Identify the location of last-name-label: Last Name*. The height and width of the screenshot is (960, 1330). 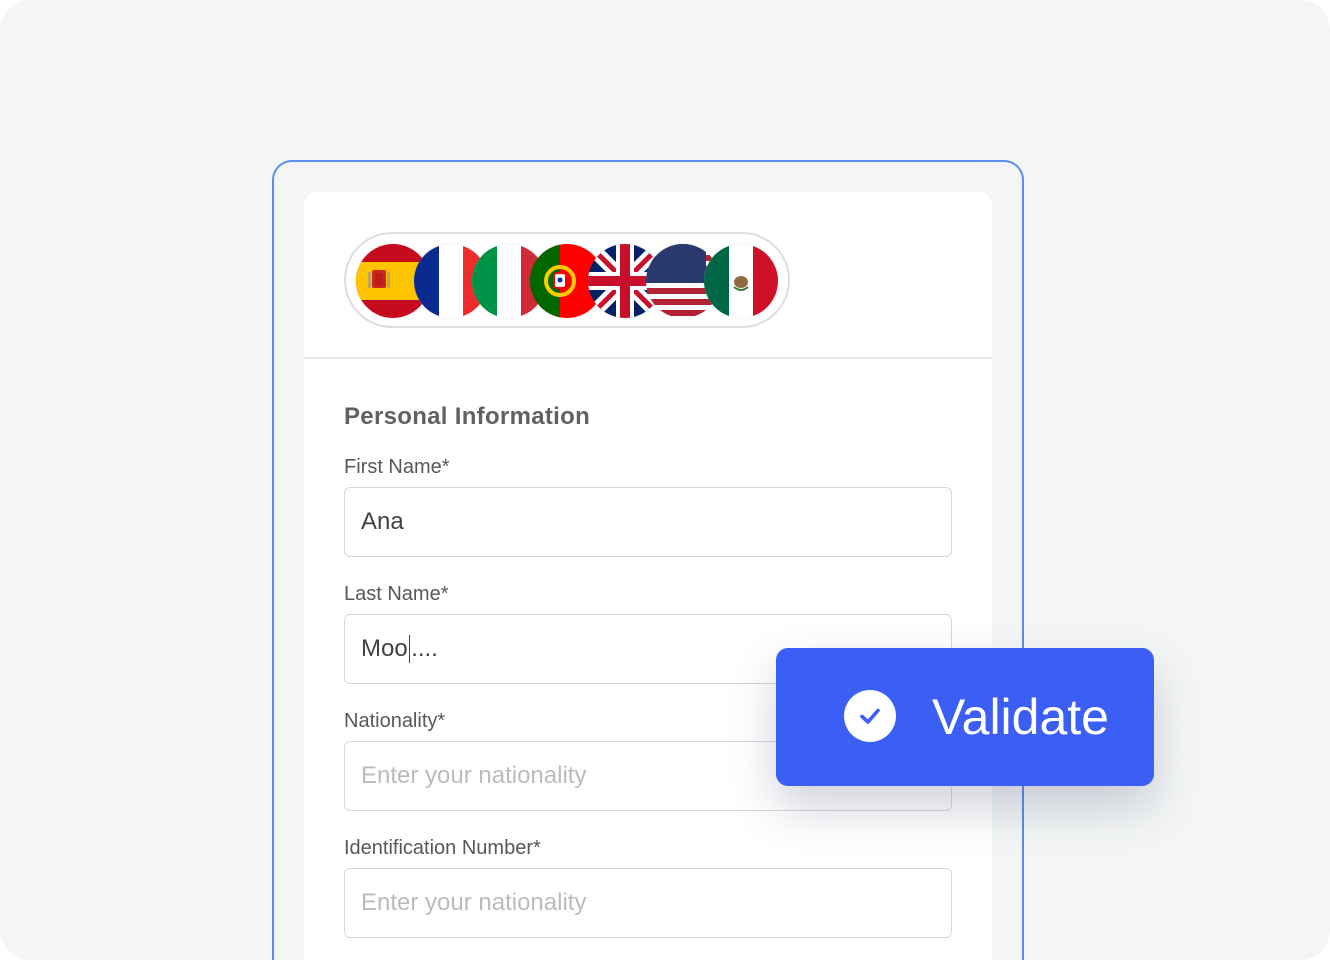
(396, 594).